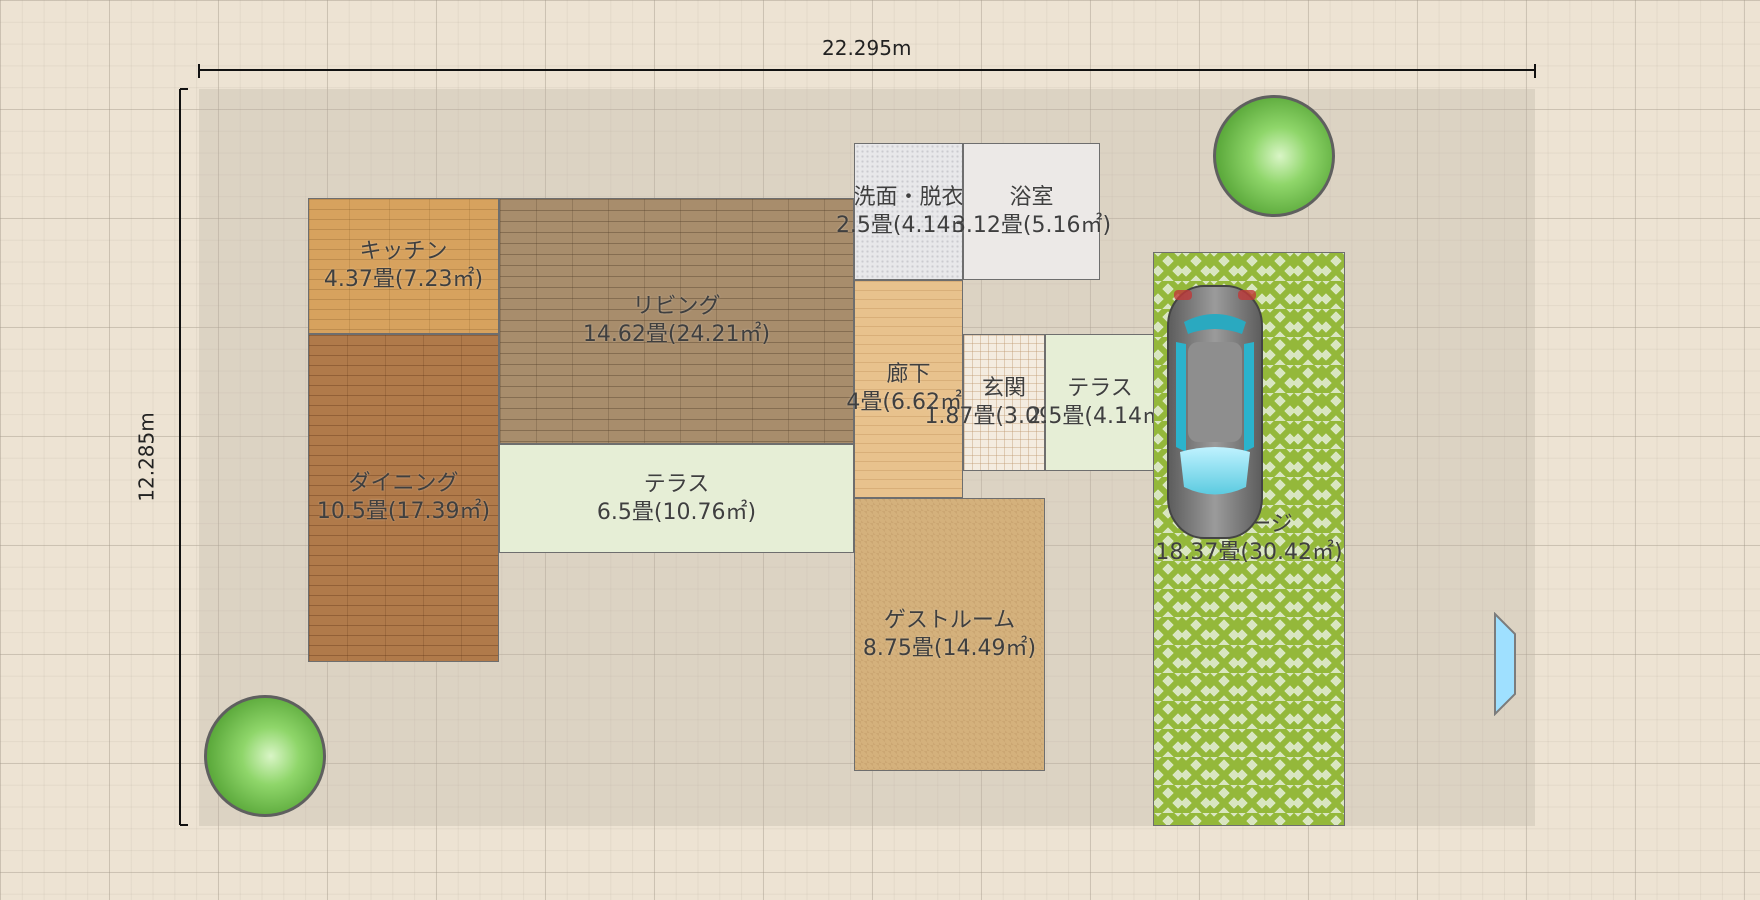 Image resolution: width=1760 pixels, height=900 pixels. What do you see at coordinates (1505, 664) in the screenshot?
I see `window-icon` at bounding box center [1505, 664].